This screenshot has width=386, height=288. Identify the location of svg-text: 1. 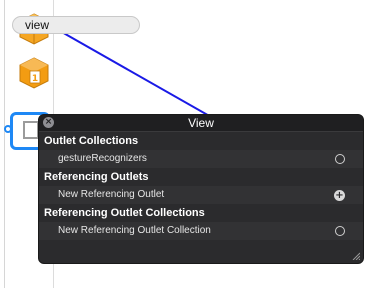
(35, 79).